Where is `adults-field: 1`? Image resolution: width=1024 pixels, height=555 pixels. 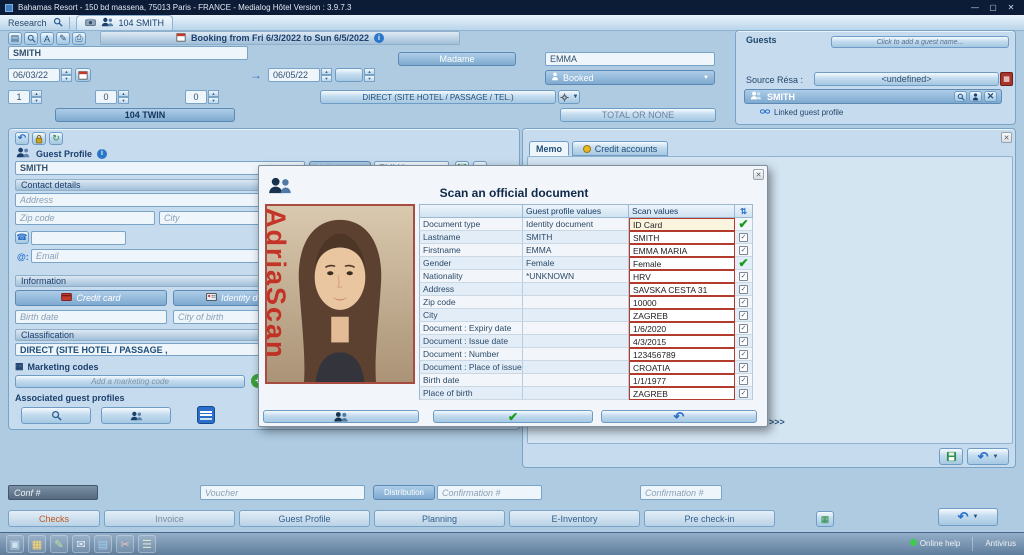
adults-field: 1 is located at coordinates (19, 97).